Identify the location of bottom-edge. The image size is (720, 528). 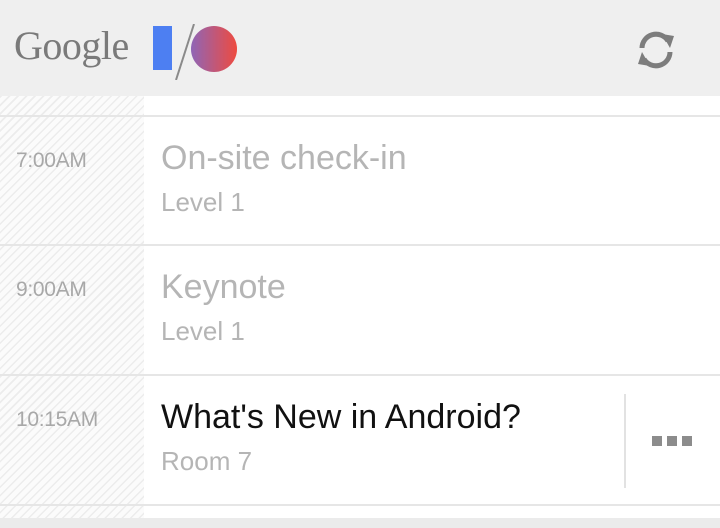
(360, 523).